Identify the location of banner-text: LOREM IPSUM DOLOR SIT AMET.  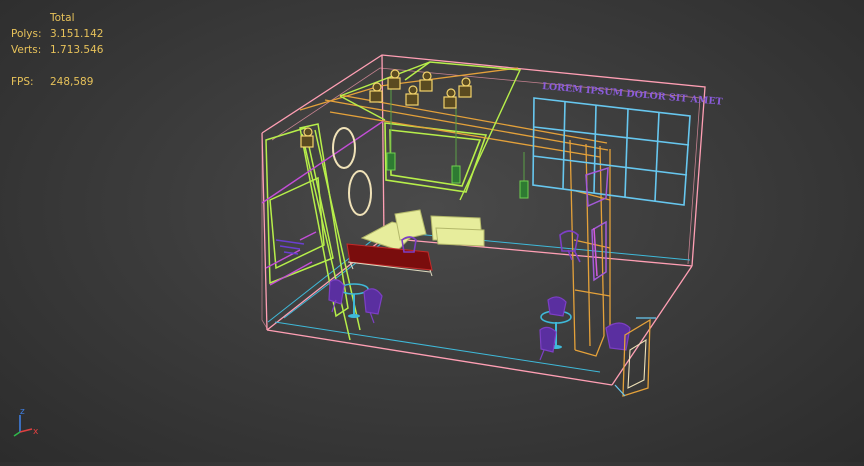
(632, 94).